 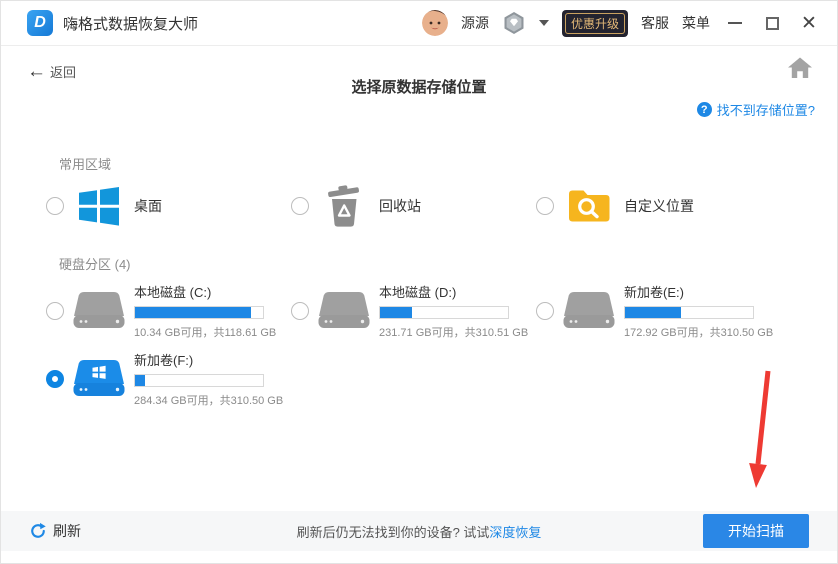 I want to click on help-link: ? 找不到存储位置?, so click(x=755, y=109).